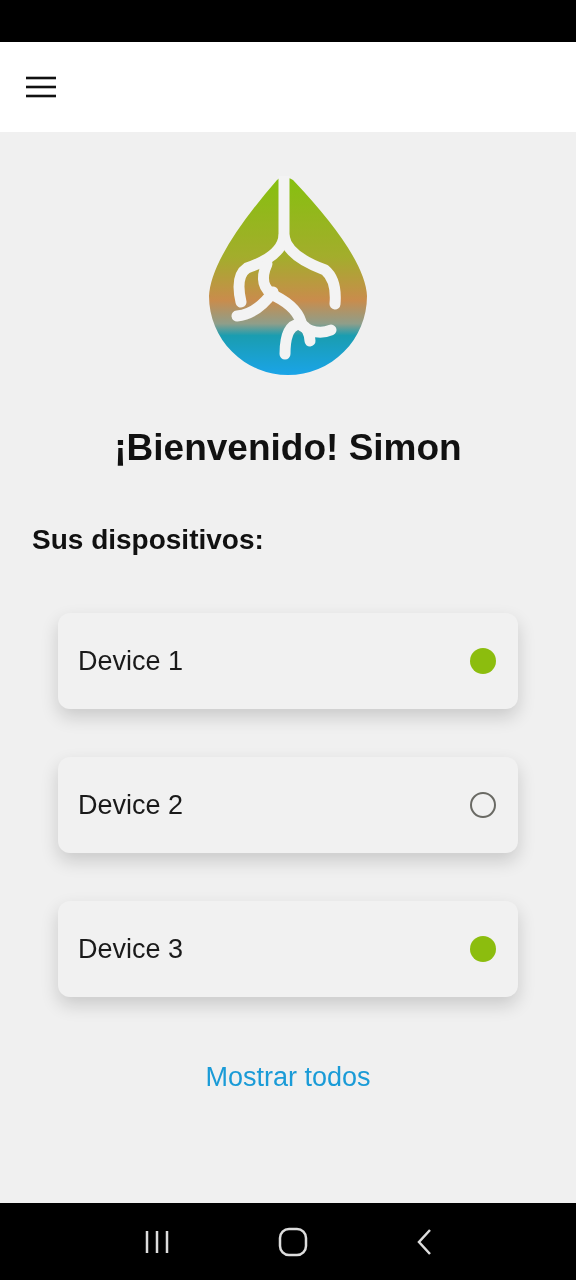 The image size is (576, 1280). I want to click on back-icon, so click(424, 1241).